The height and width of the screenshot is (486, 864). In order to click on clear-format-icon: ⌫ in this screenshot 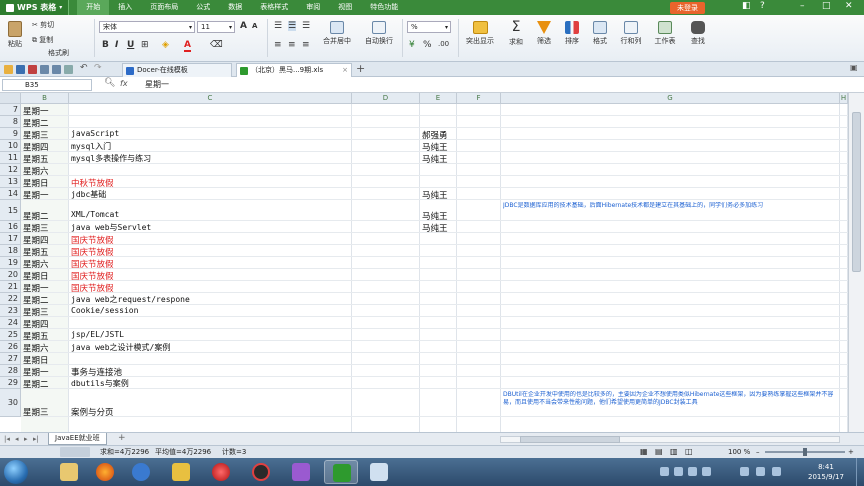, I will do `click(216, 45)`.